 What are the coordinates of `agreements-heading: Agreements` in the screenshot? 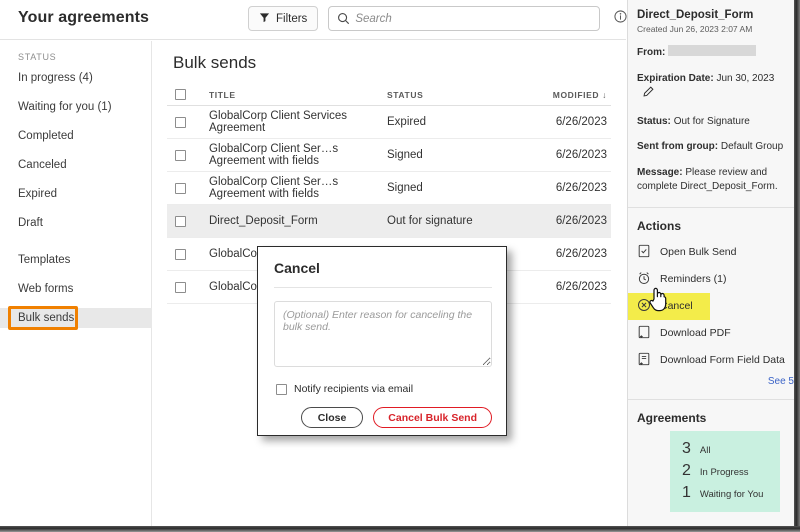 It's located at (672, 417).